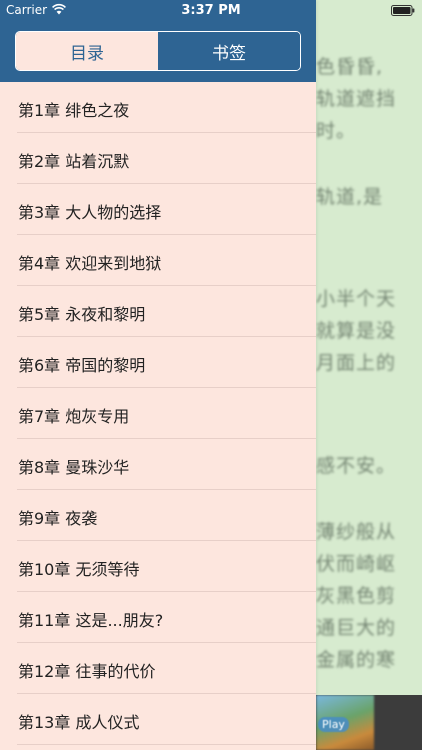 This screenshot has height=750, width=422. What do you see at coordinates (158, 566) in the screenshot?
I see `chapter-item: 第10章 无须等待` at bounding box center [158, 566].